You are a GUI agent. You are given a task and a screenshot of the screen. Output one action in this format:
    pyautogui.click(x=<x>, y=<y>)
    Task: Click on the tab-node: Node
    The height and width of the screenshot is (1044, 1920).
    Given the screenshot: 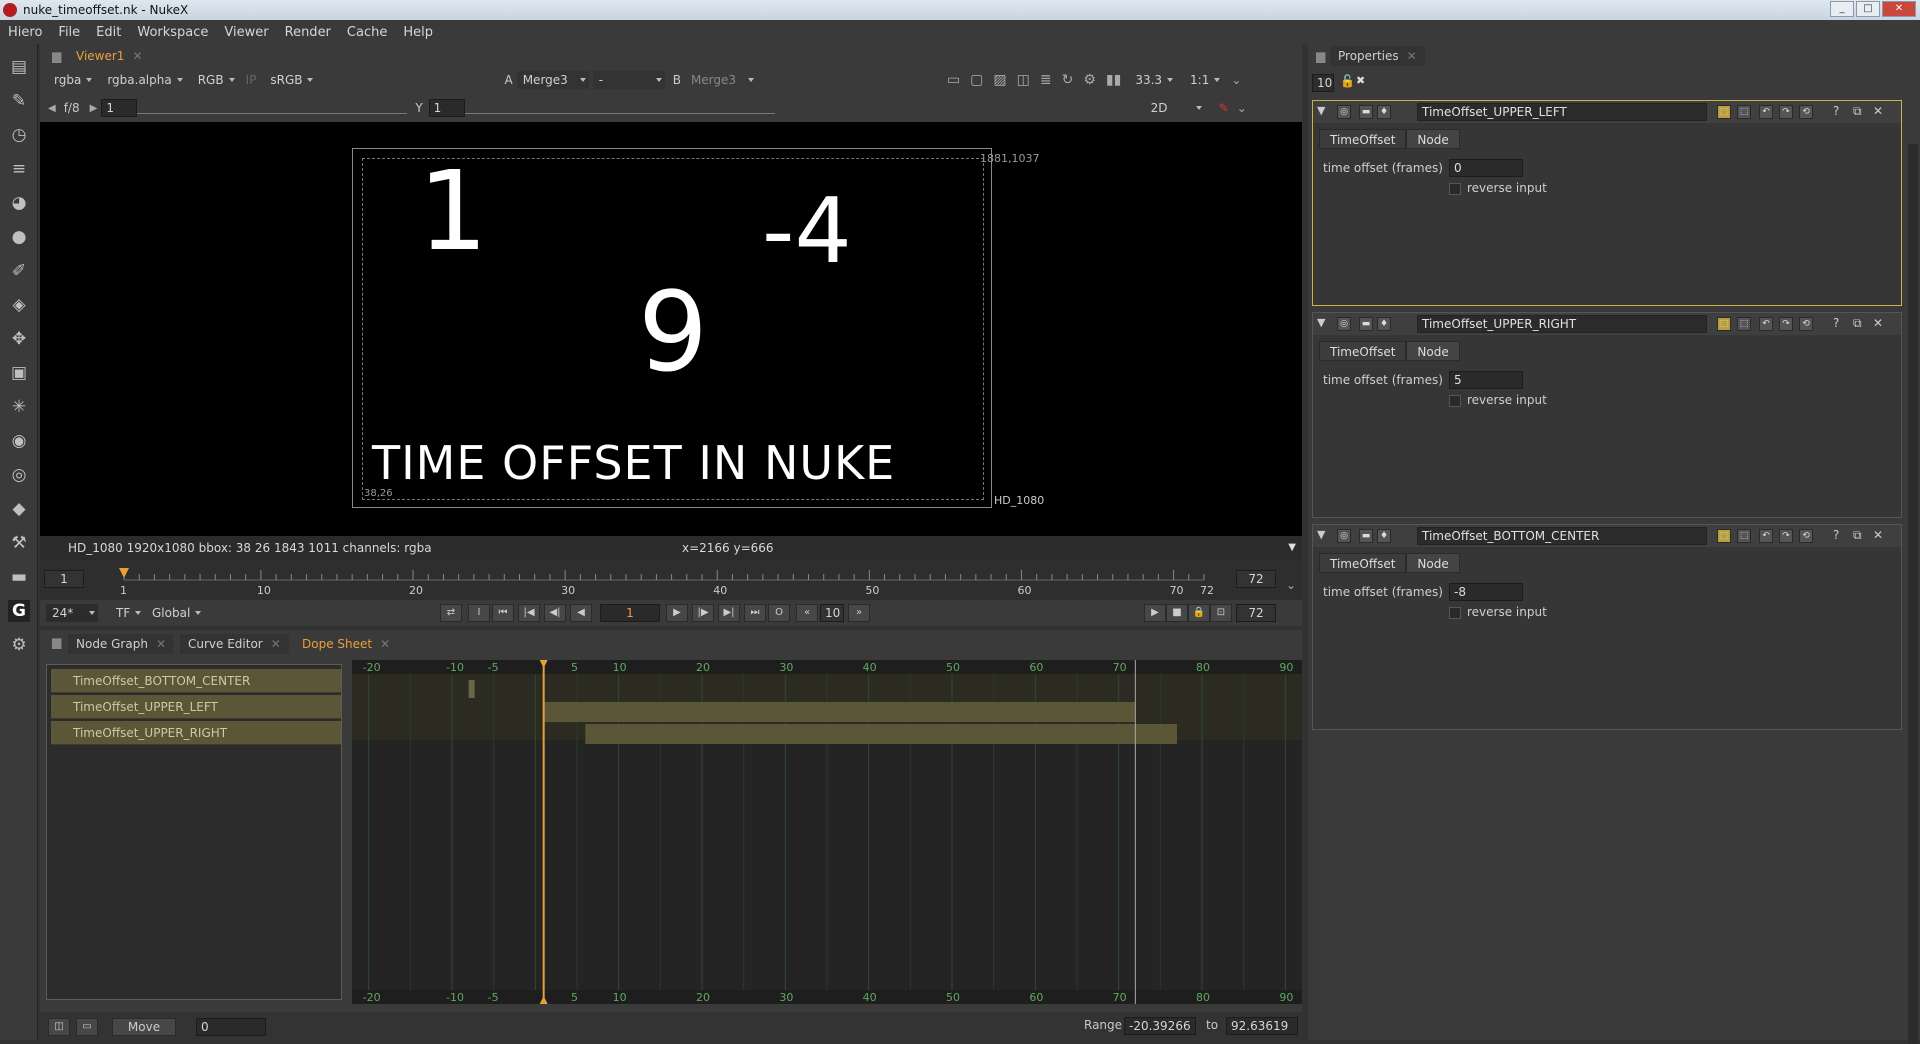 What is the action you would take?
    pyautogui.click(x=1433, y=563)
    